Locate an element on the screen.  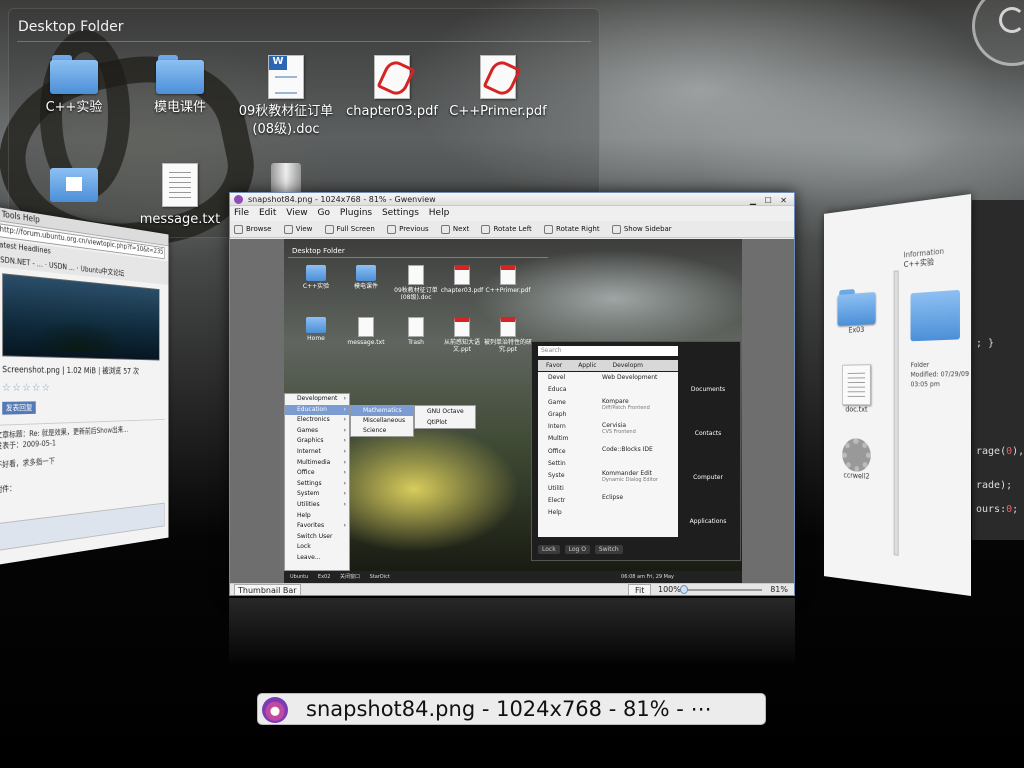
zoom-fit-button: Fit is located at coordinates (640, 589).